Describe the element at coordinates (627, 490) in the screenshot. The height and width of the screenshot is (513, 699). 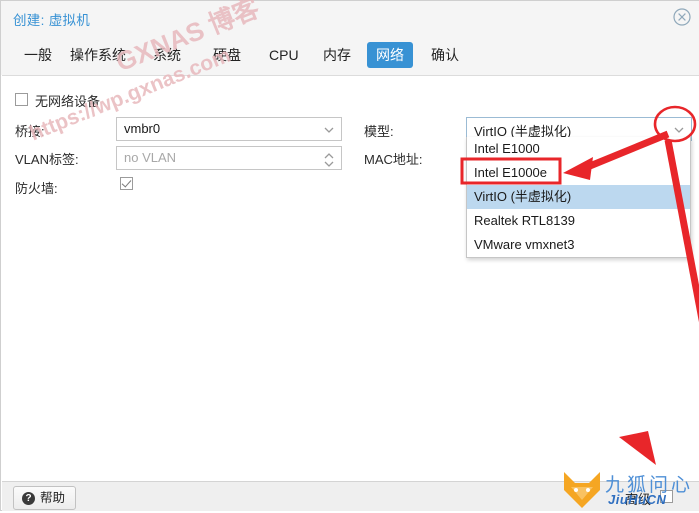
I see `site-logo: 九狐问心 JiuHuCN` at that location.